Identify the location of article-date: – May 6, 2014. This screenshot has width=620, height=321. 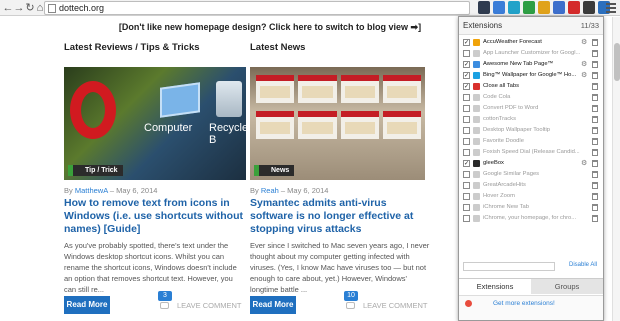
(304, 190).